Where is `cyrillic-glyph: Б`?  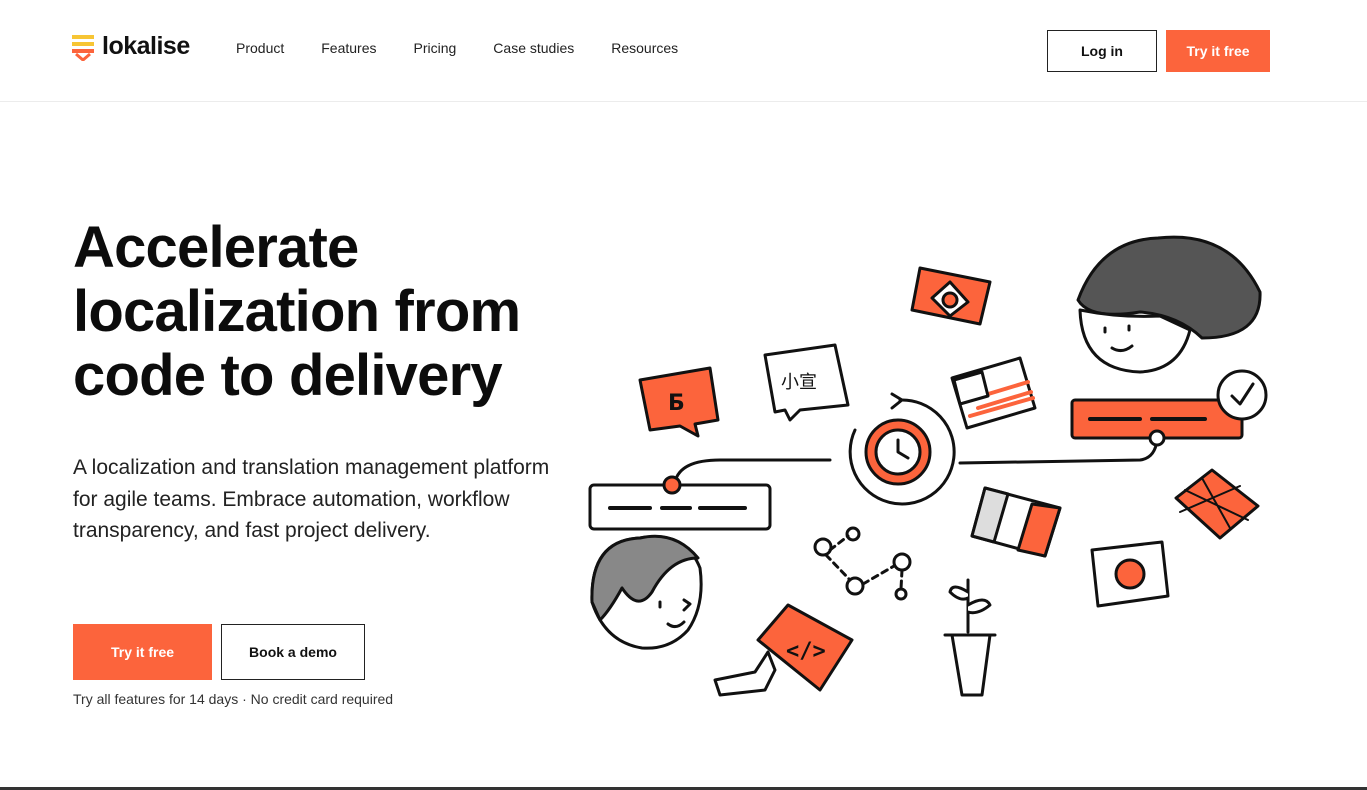
cyrillic-glyph: Б is located at coordinates (676, 403).